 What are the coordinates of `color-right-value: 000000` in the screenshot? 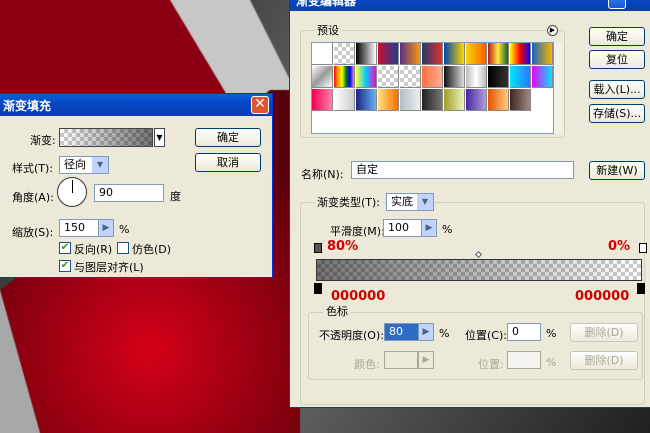 It's located at (602, 296).